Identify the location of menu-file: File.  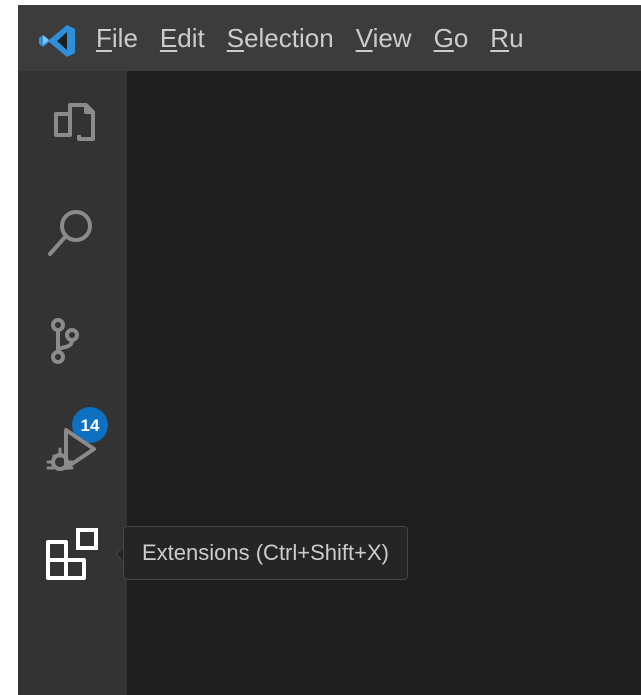
(117, 38).